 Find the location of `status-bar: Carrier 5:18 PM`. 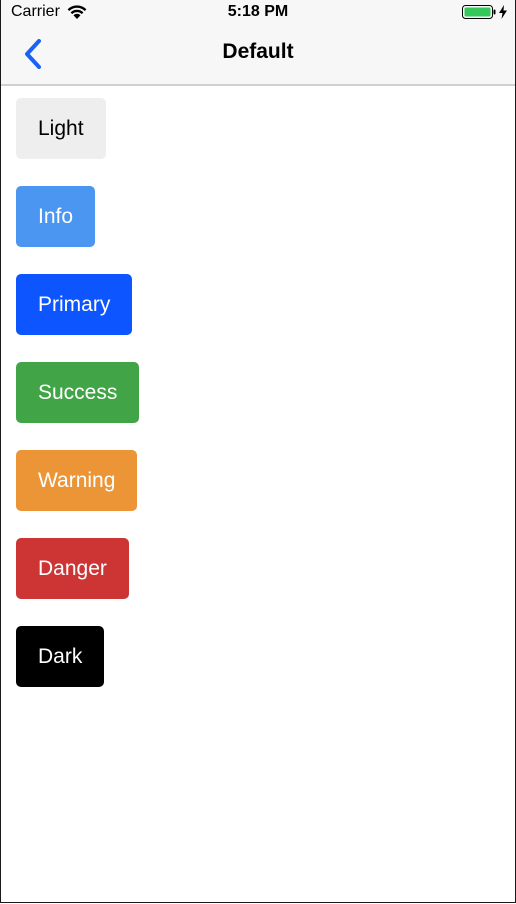

status-bar: Carrier 5:18 PM is located at coordinates (258, 12).